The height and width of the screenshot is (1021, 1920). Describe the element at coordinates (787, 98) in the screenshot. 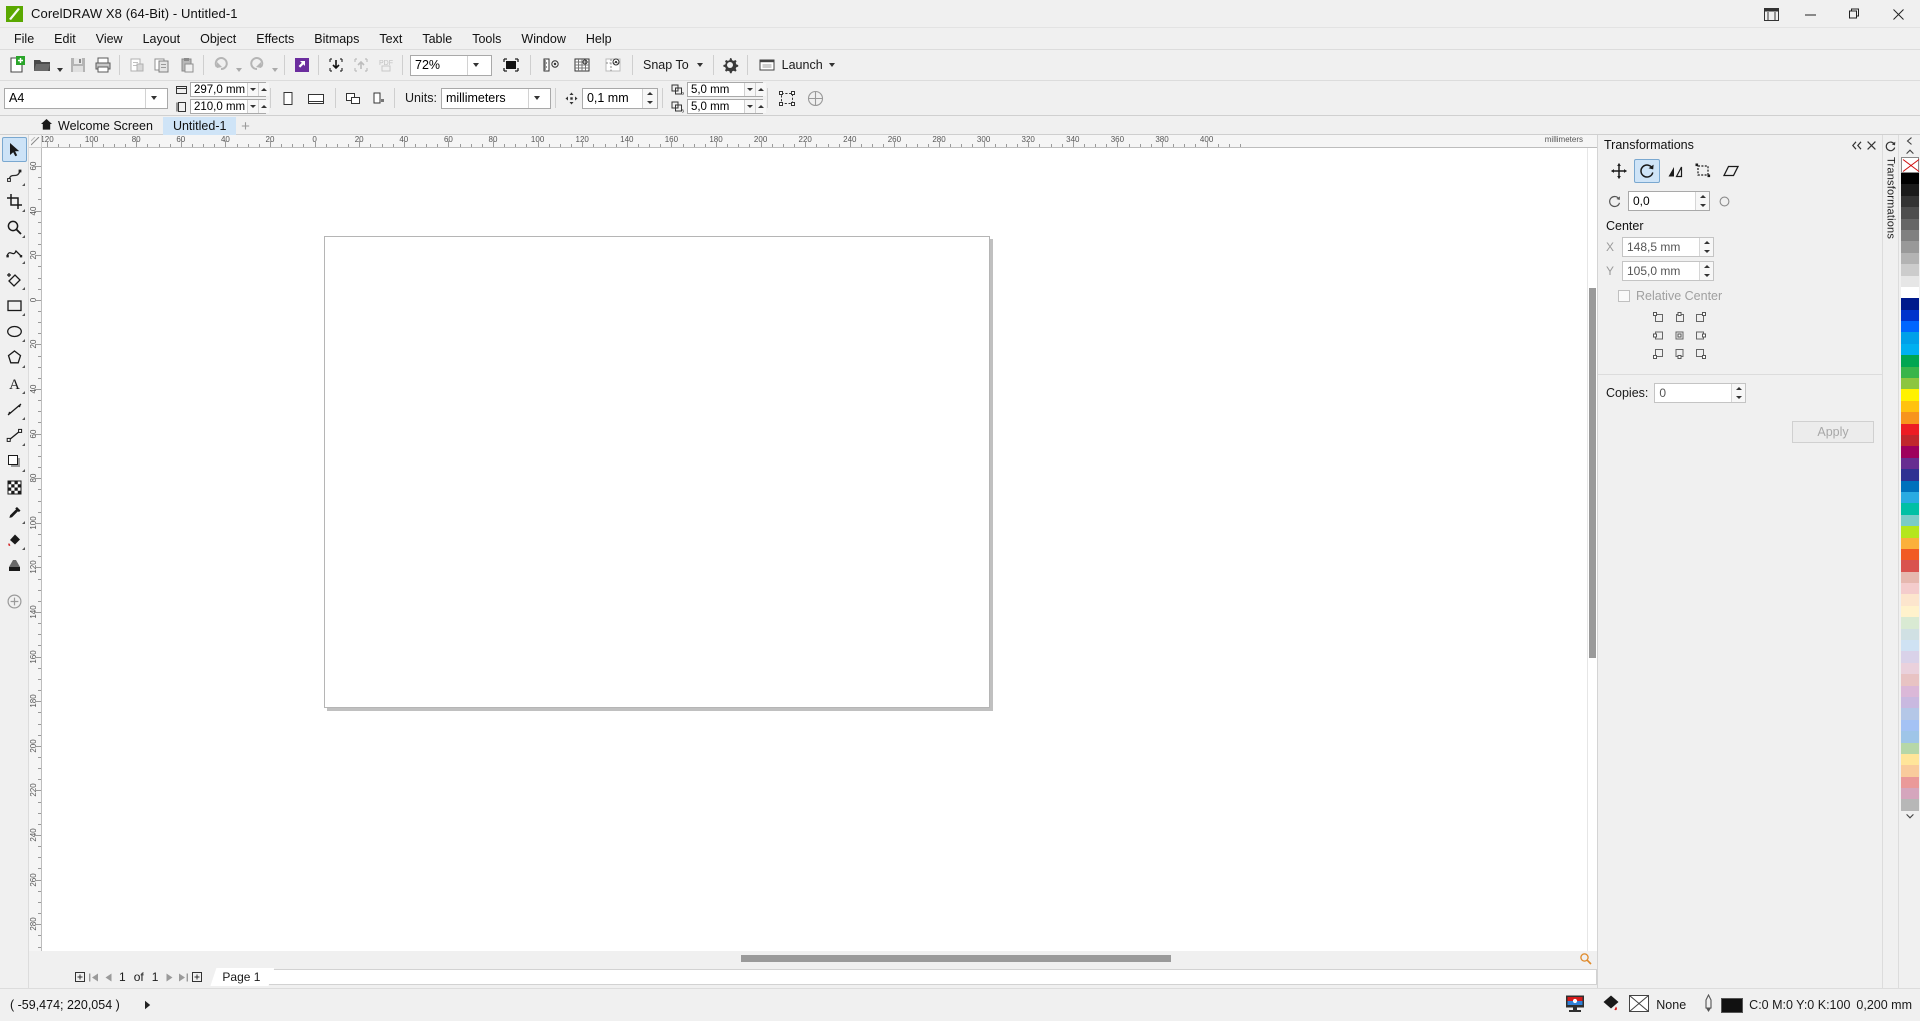

I see `treat-as-filled-button` at that location.